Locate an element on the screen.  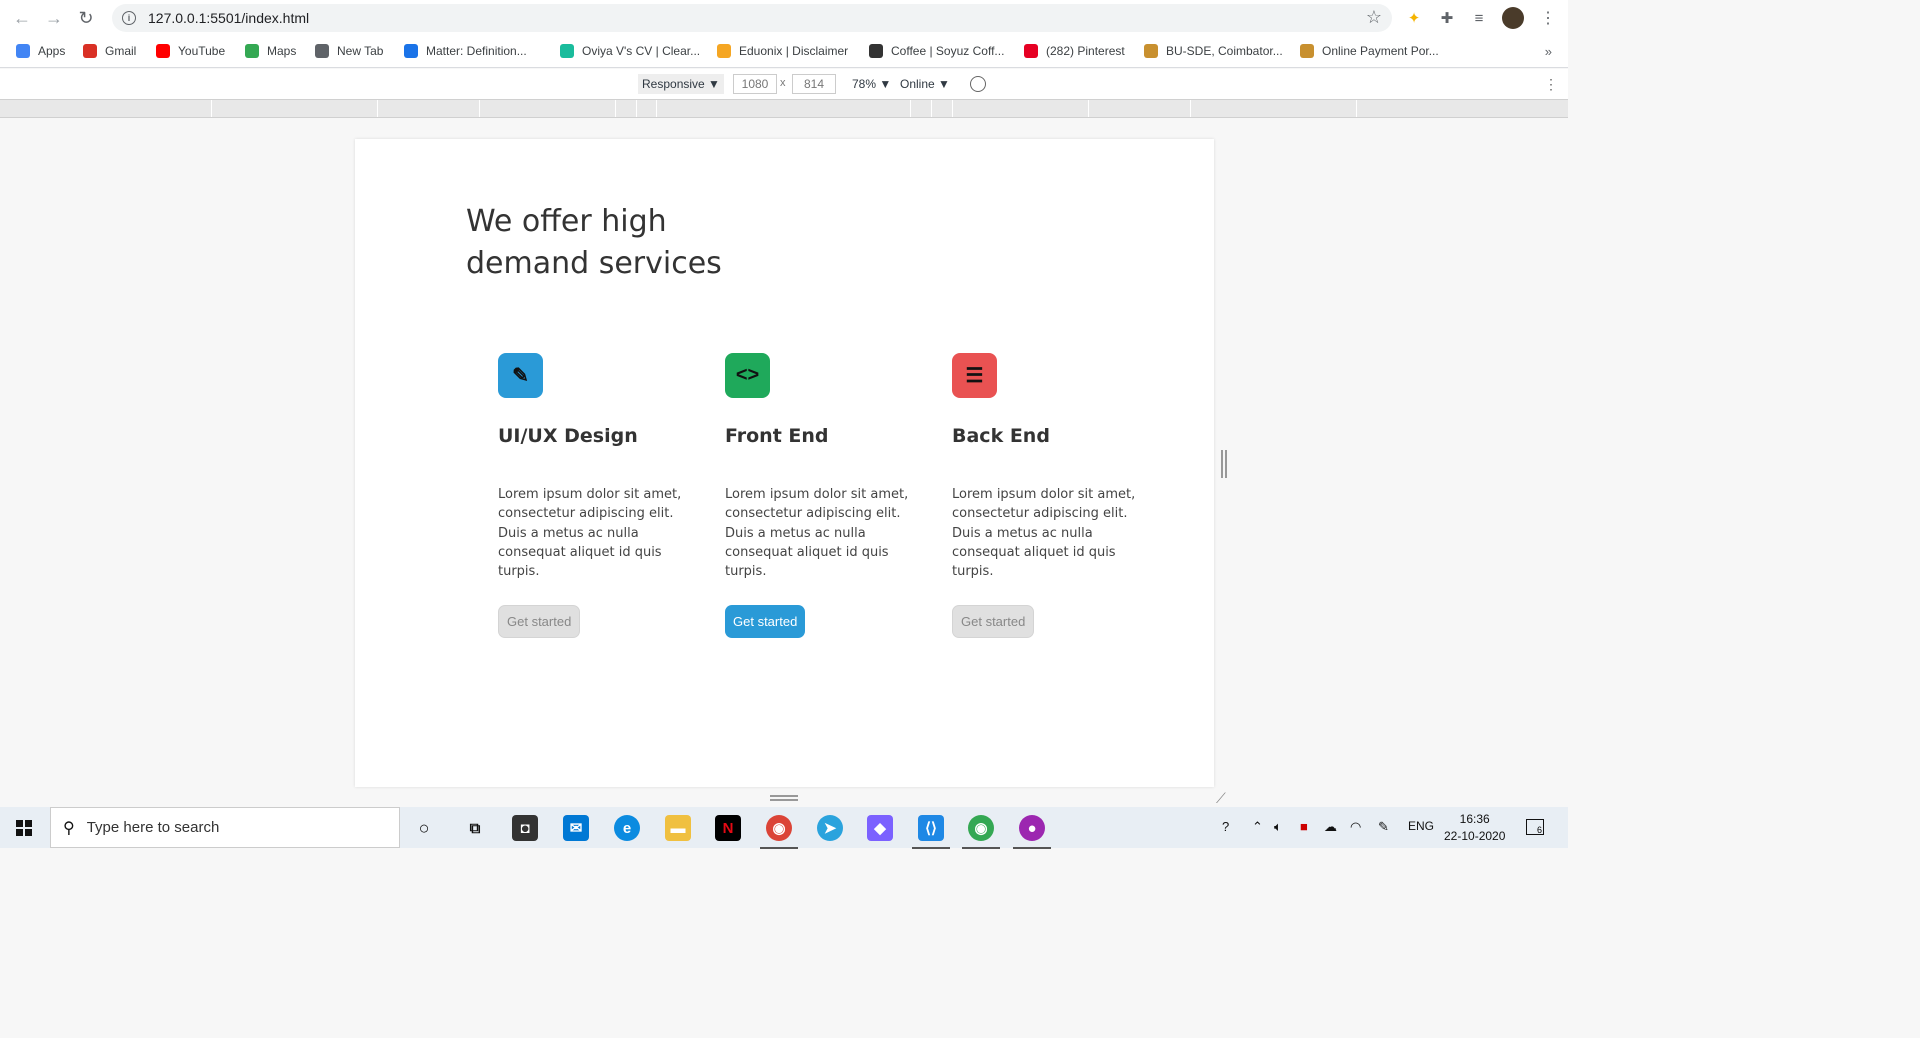
info-icon: i is located at coordinates (129, 18).